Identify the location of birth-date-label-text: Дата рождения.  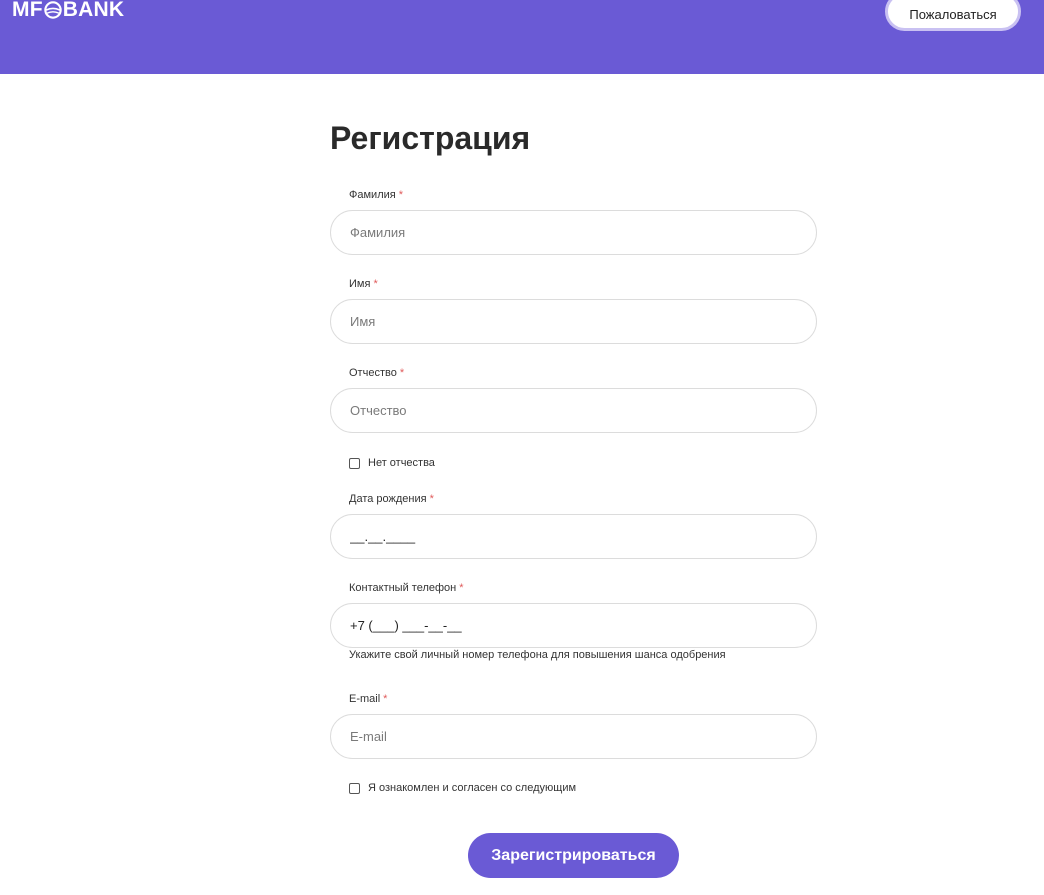
(388, 499).